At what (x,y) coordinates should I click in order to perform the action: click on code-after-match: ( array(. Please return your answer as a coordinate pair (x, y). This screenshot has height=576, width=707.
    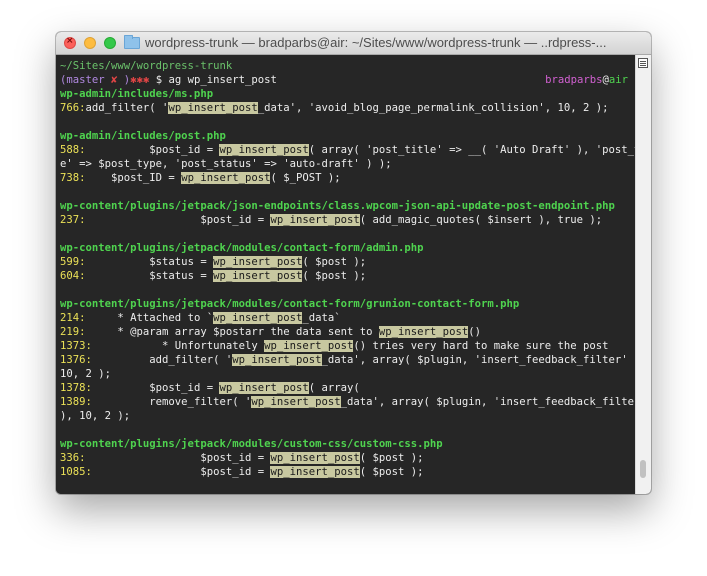
    Looking at the image, I should click on (334, 388).